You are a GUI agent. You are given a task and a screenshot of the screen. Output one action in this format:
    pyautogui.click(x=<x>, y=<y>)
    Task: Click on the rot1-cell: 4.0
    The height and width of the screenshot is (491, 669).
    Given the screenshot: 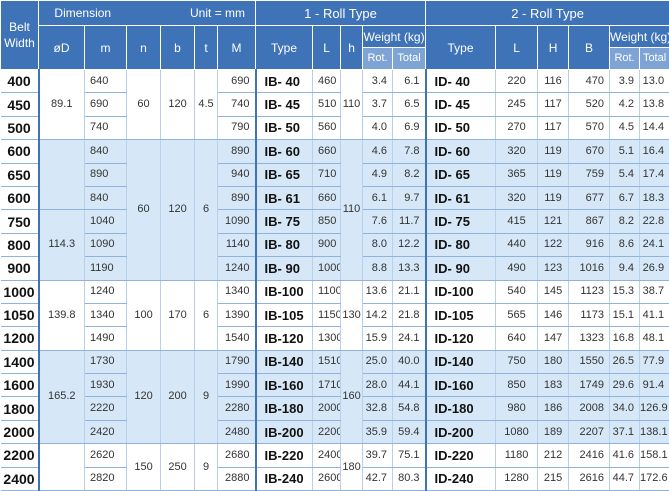 What is the action you would take?
    pyautogui.click(x=378, y=127)
    